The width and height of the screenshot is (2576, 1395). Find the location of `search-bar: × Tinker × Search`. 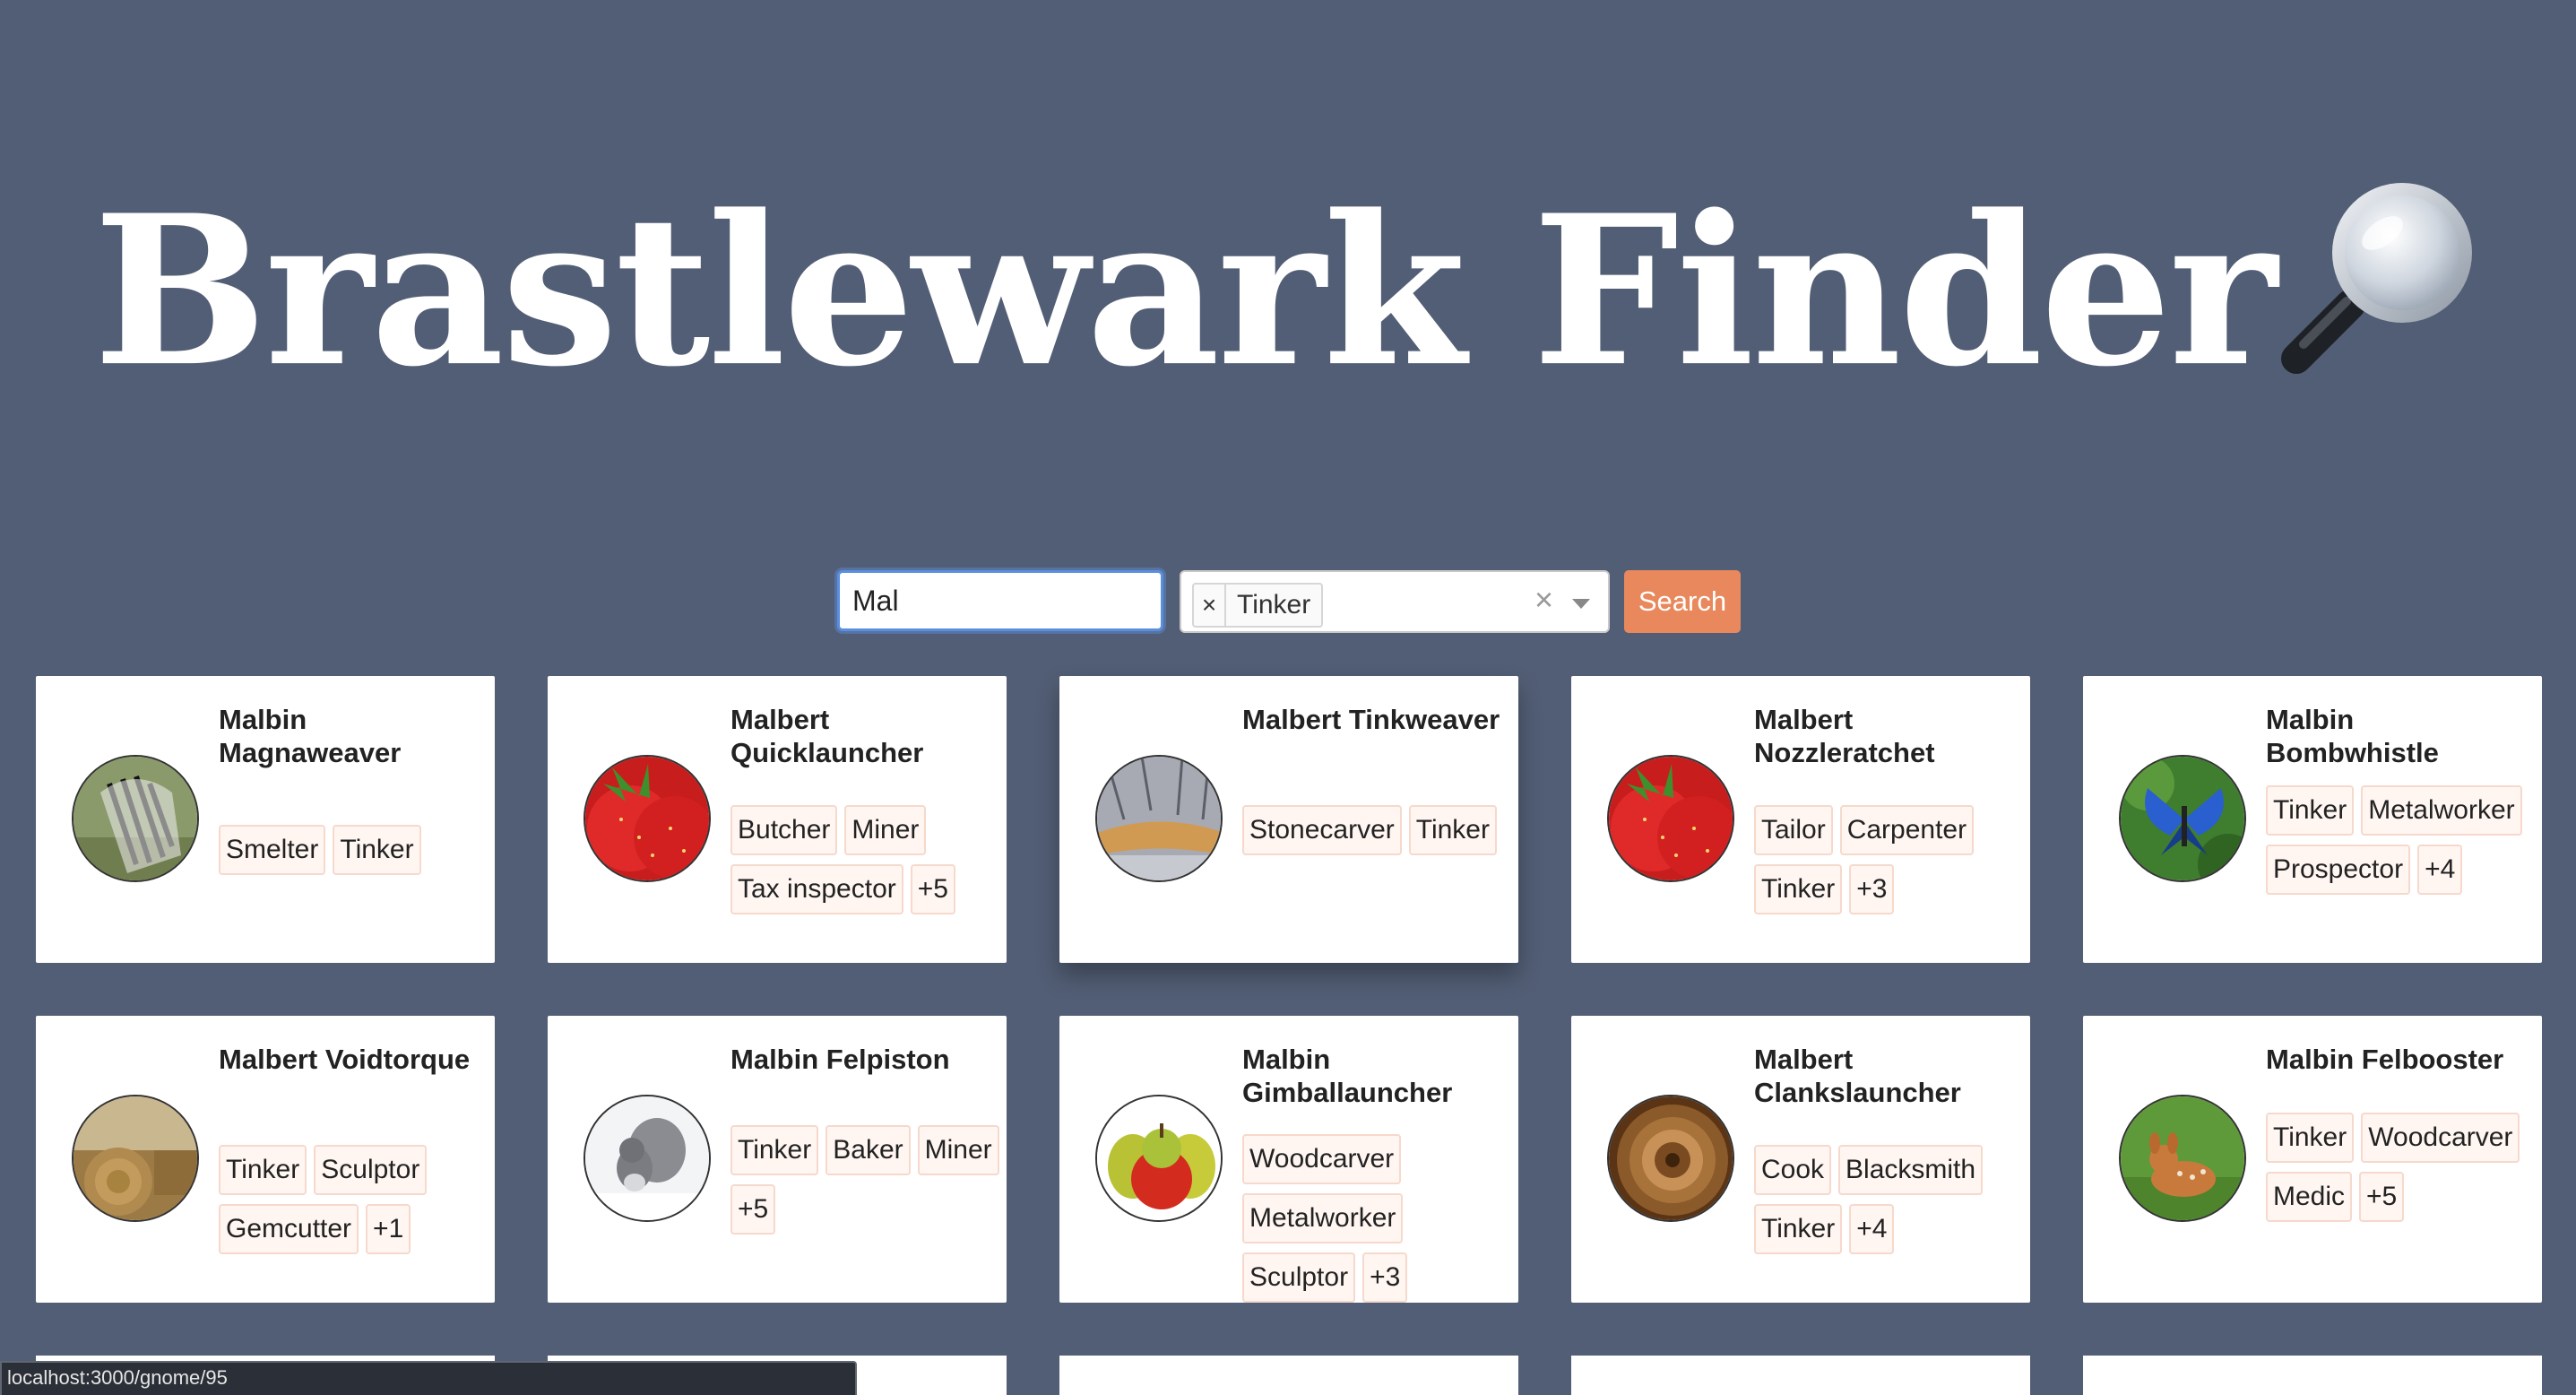

search-bar: × Tinker × Search is located at coordinates (1288, 602).